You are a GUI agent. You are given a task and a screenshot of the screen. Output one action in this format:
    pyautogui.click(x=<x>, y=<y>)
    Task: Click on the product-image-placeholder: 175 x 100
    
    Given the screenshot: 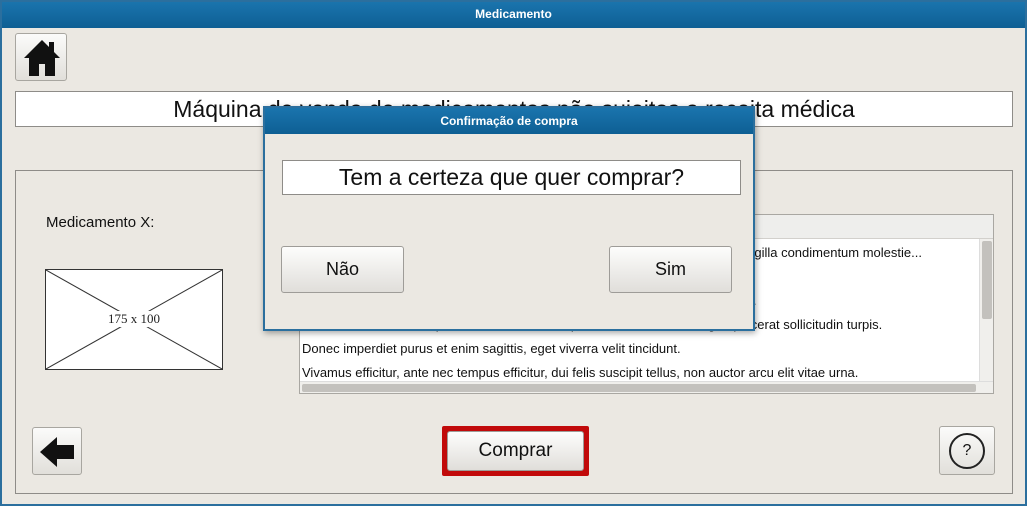 What is the action you would take?
    pyautogui.click(x=134, y=319)
    